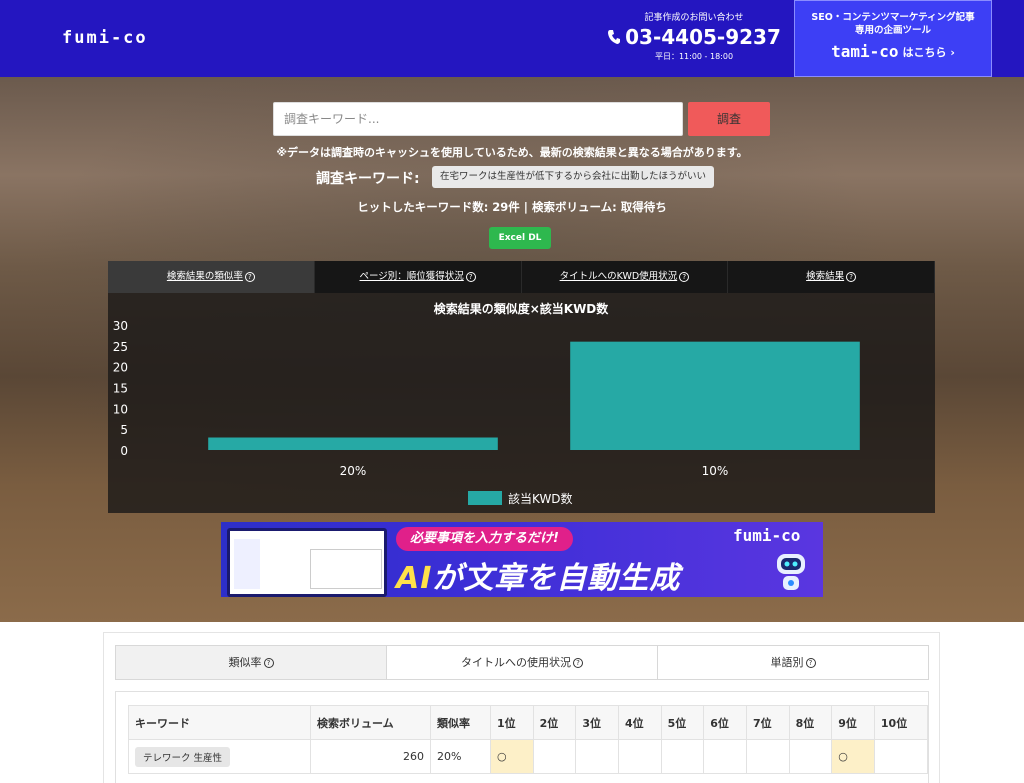  I want to click on table-row: テレワーク 生産性 260 20% ○ ○, so click(528, 756).